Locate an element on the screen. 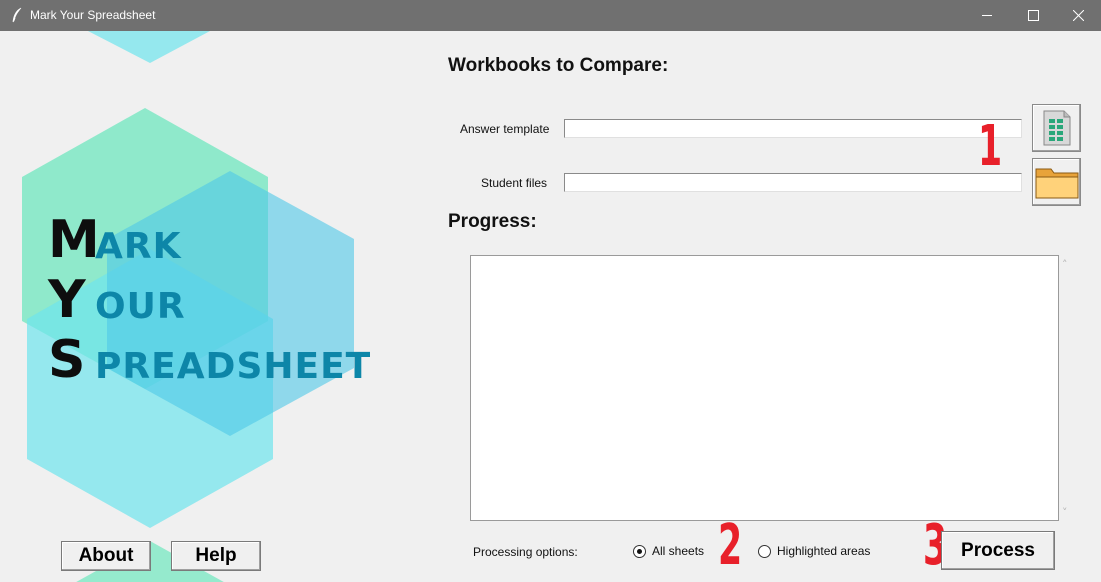 This screenshot has height=582, width=1101. close-icon is located at coordinates (1078, 15).